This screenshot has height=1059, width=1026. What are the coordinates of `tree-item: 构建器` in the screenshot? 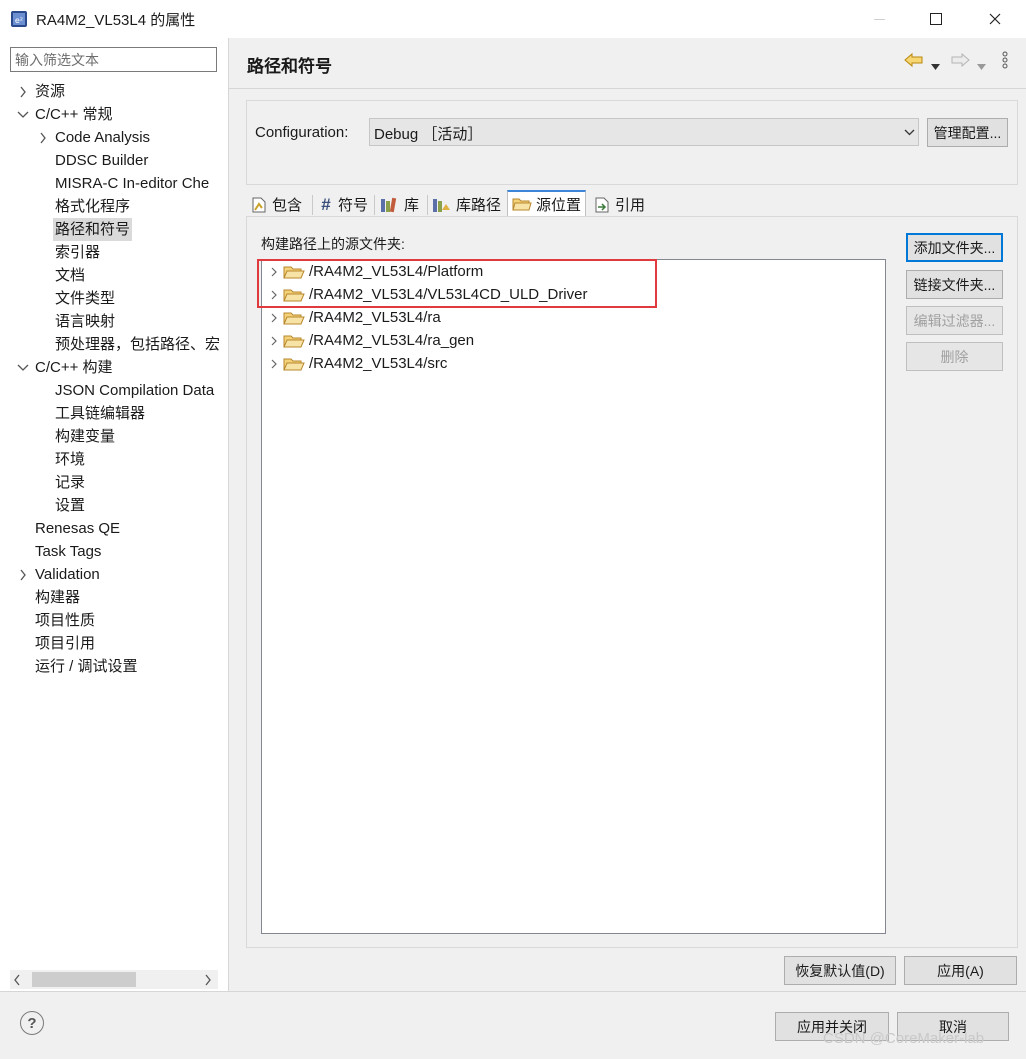 It's located at (57, 597).